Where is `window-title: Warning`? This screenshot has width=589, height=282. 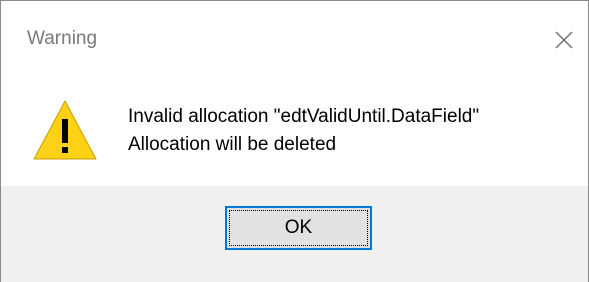
window-title: Warning is located at coordinates (62, 38).